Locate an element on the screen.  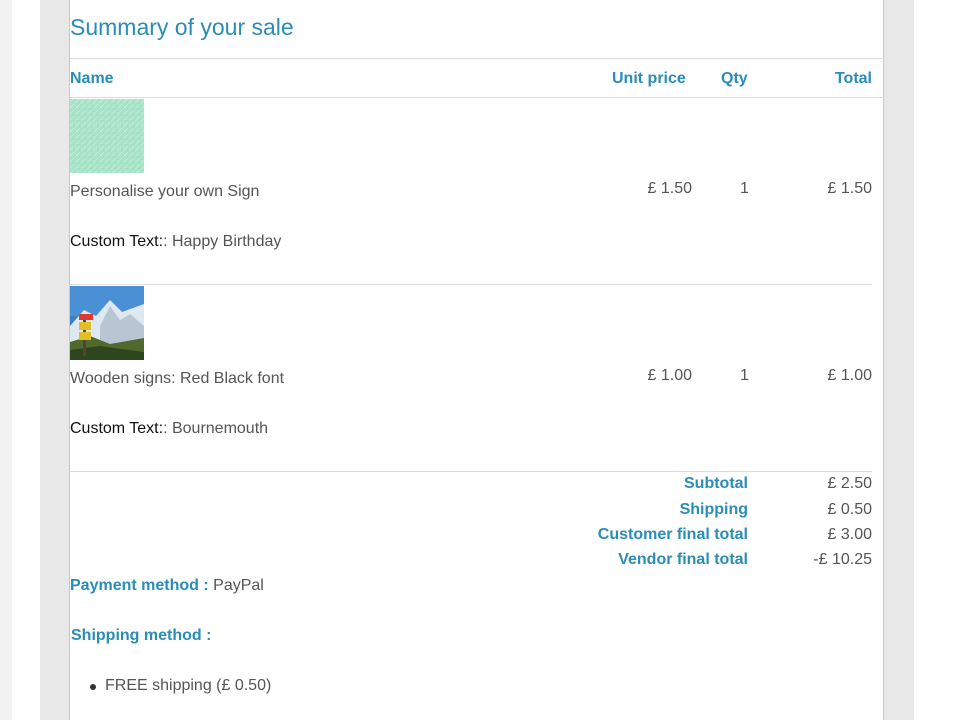
mint-texture-image is located at coordinates (107, 136).